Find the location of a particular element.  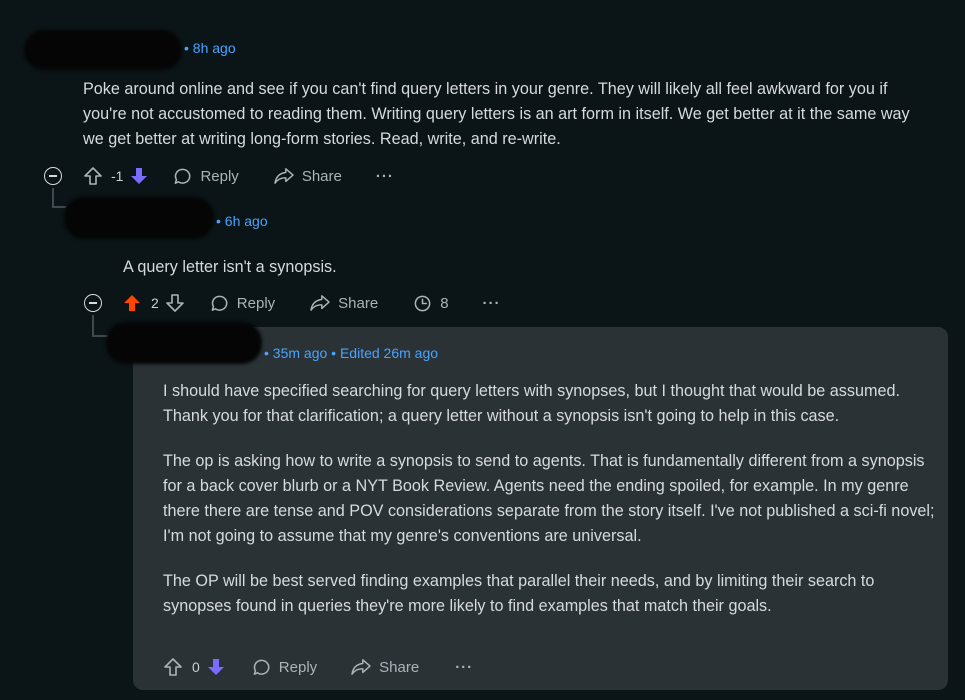

vote-score: -1 is located at coordinates (117, 176).